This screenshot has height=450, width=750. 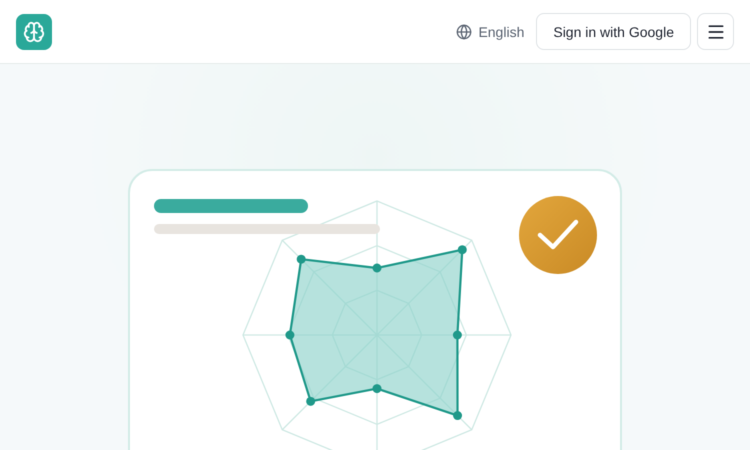 I want to click on globe-icon, so click(x=464, y=32).